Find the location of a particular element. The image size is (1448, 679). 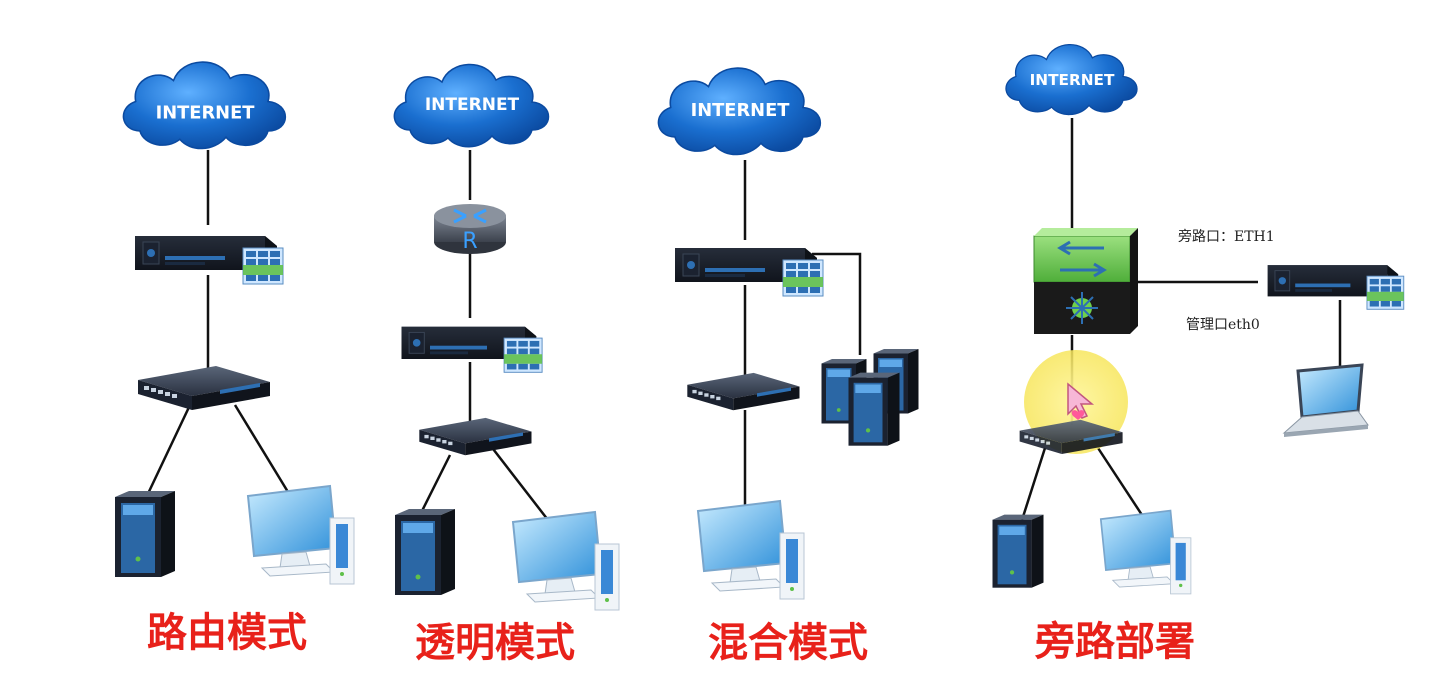

label-bypass-deploy: 旁路部署 is located at coordinates (1114, 642).